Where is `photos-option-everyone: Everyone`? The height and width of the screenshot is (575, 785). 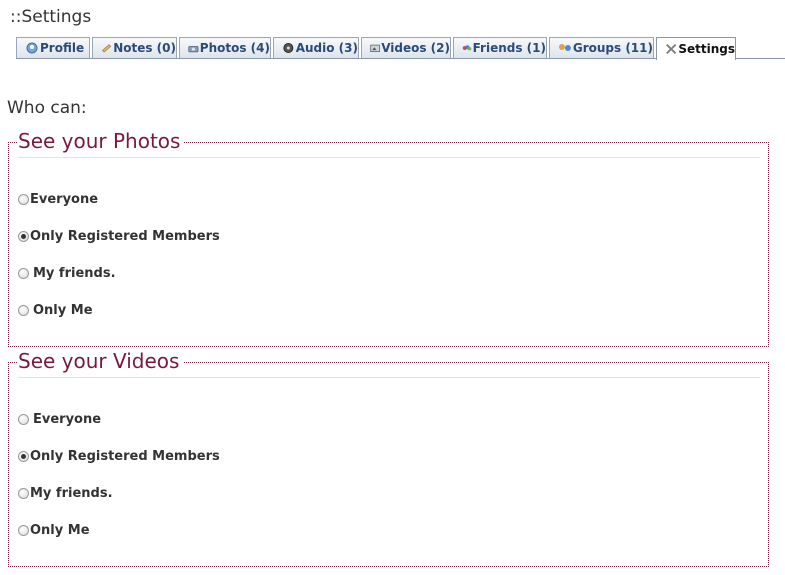 photos-option-everyone: Everyone is located at coordinates (58, 199).